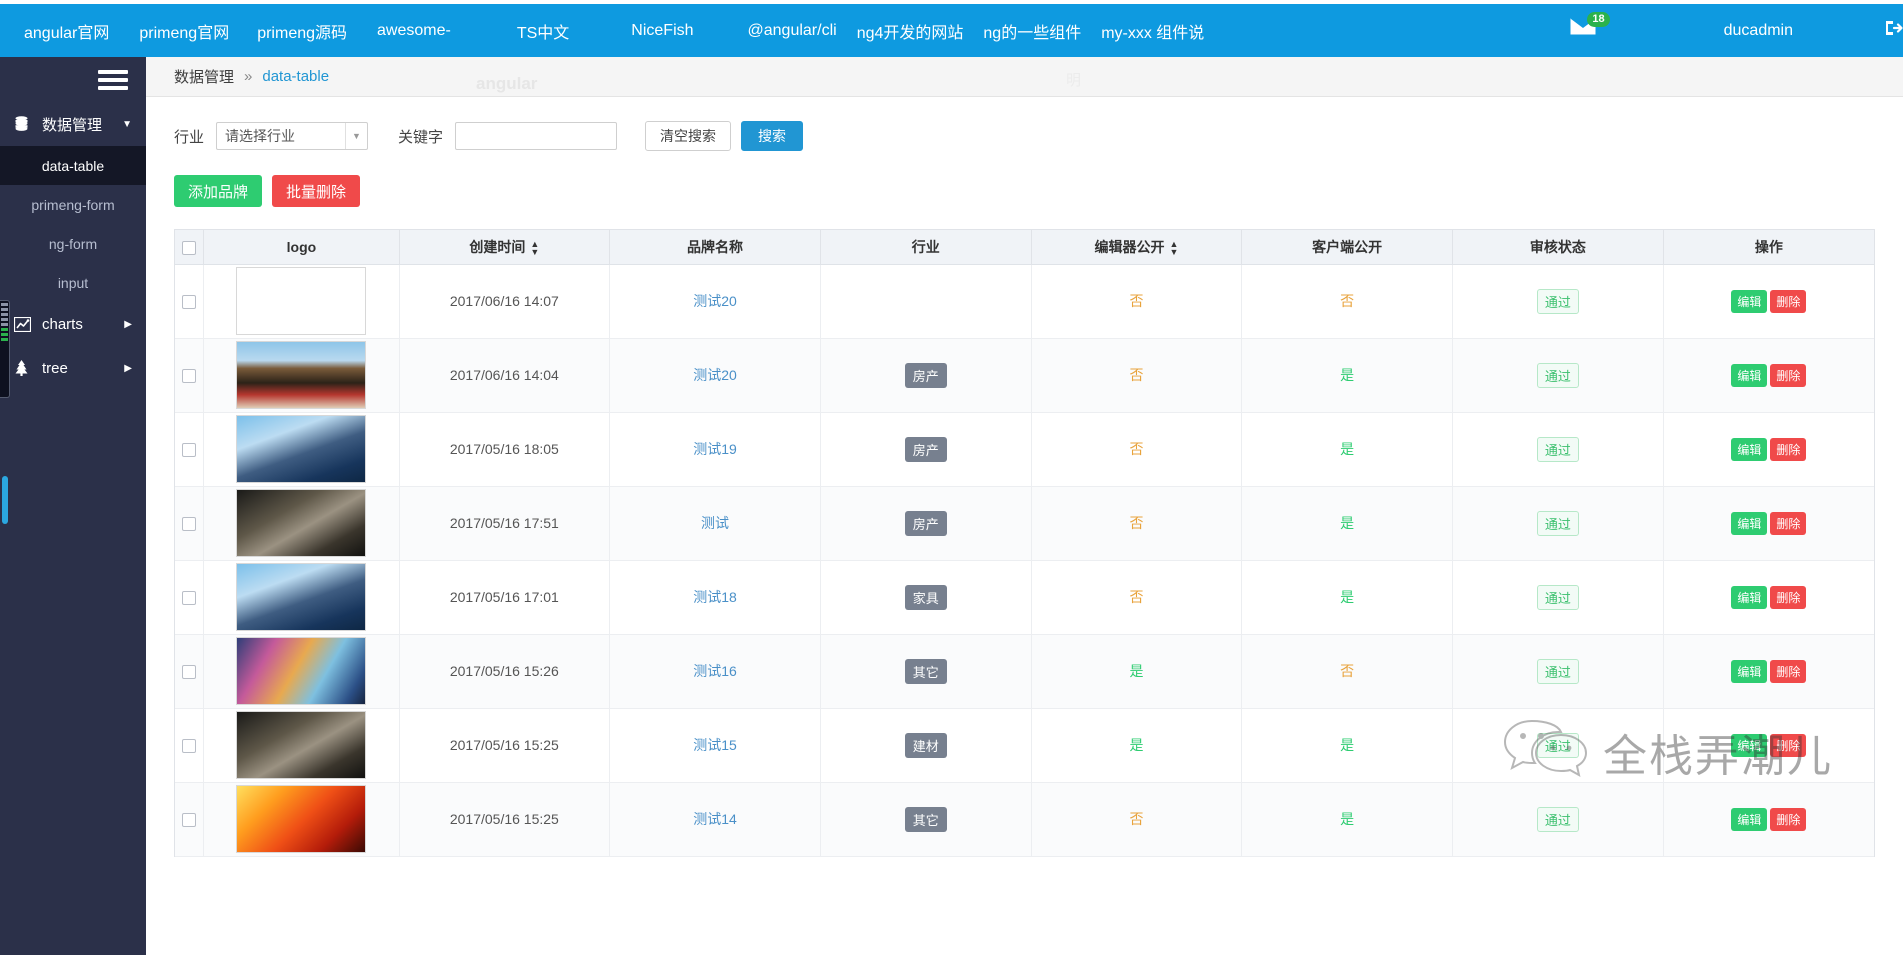 This screenshot has height=955, width=1903. Describe the element at coordinates (715, 597) in the screenshot. I see `brand-name-link: 测试18` at that location.